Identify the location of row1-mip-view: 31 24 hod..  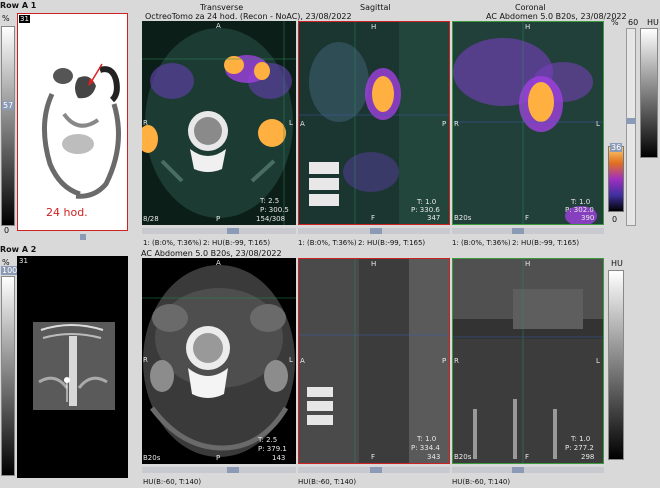
(72, 122).